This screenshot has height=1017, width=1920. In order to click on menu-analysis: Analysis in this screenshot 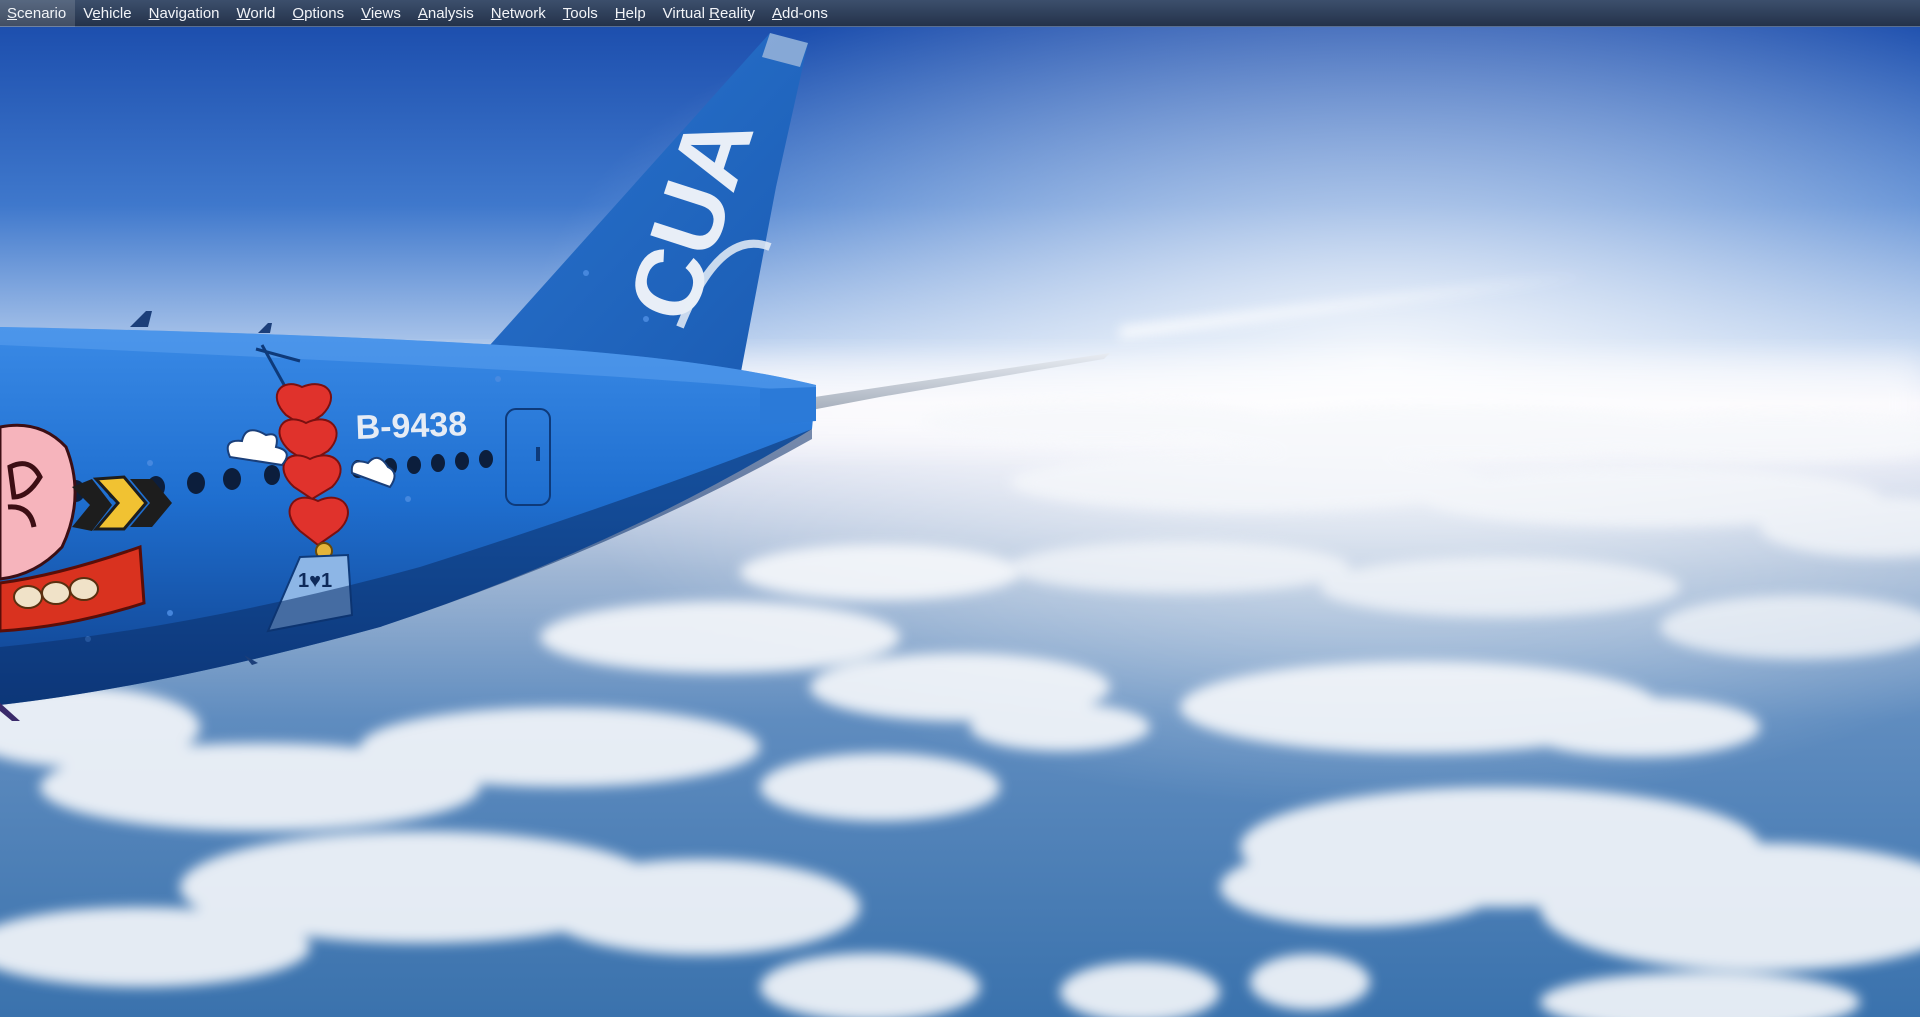, I will do `click(446, 13)`.